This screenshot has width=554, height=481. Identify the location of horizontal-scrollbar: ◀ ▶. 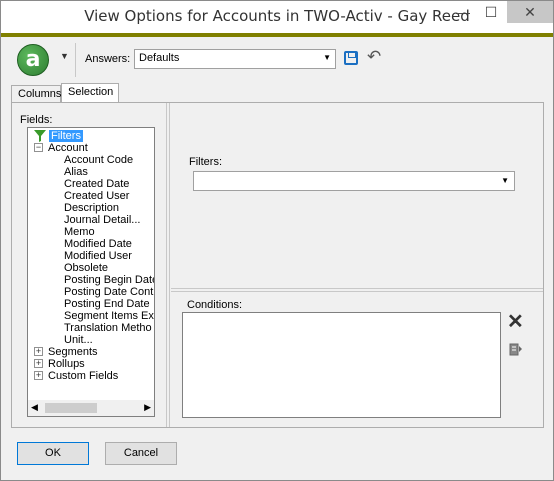
(91, 408).